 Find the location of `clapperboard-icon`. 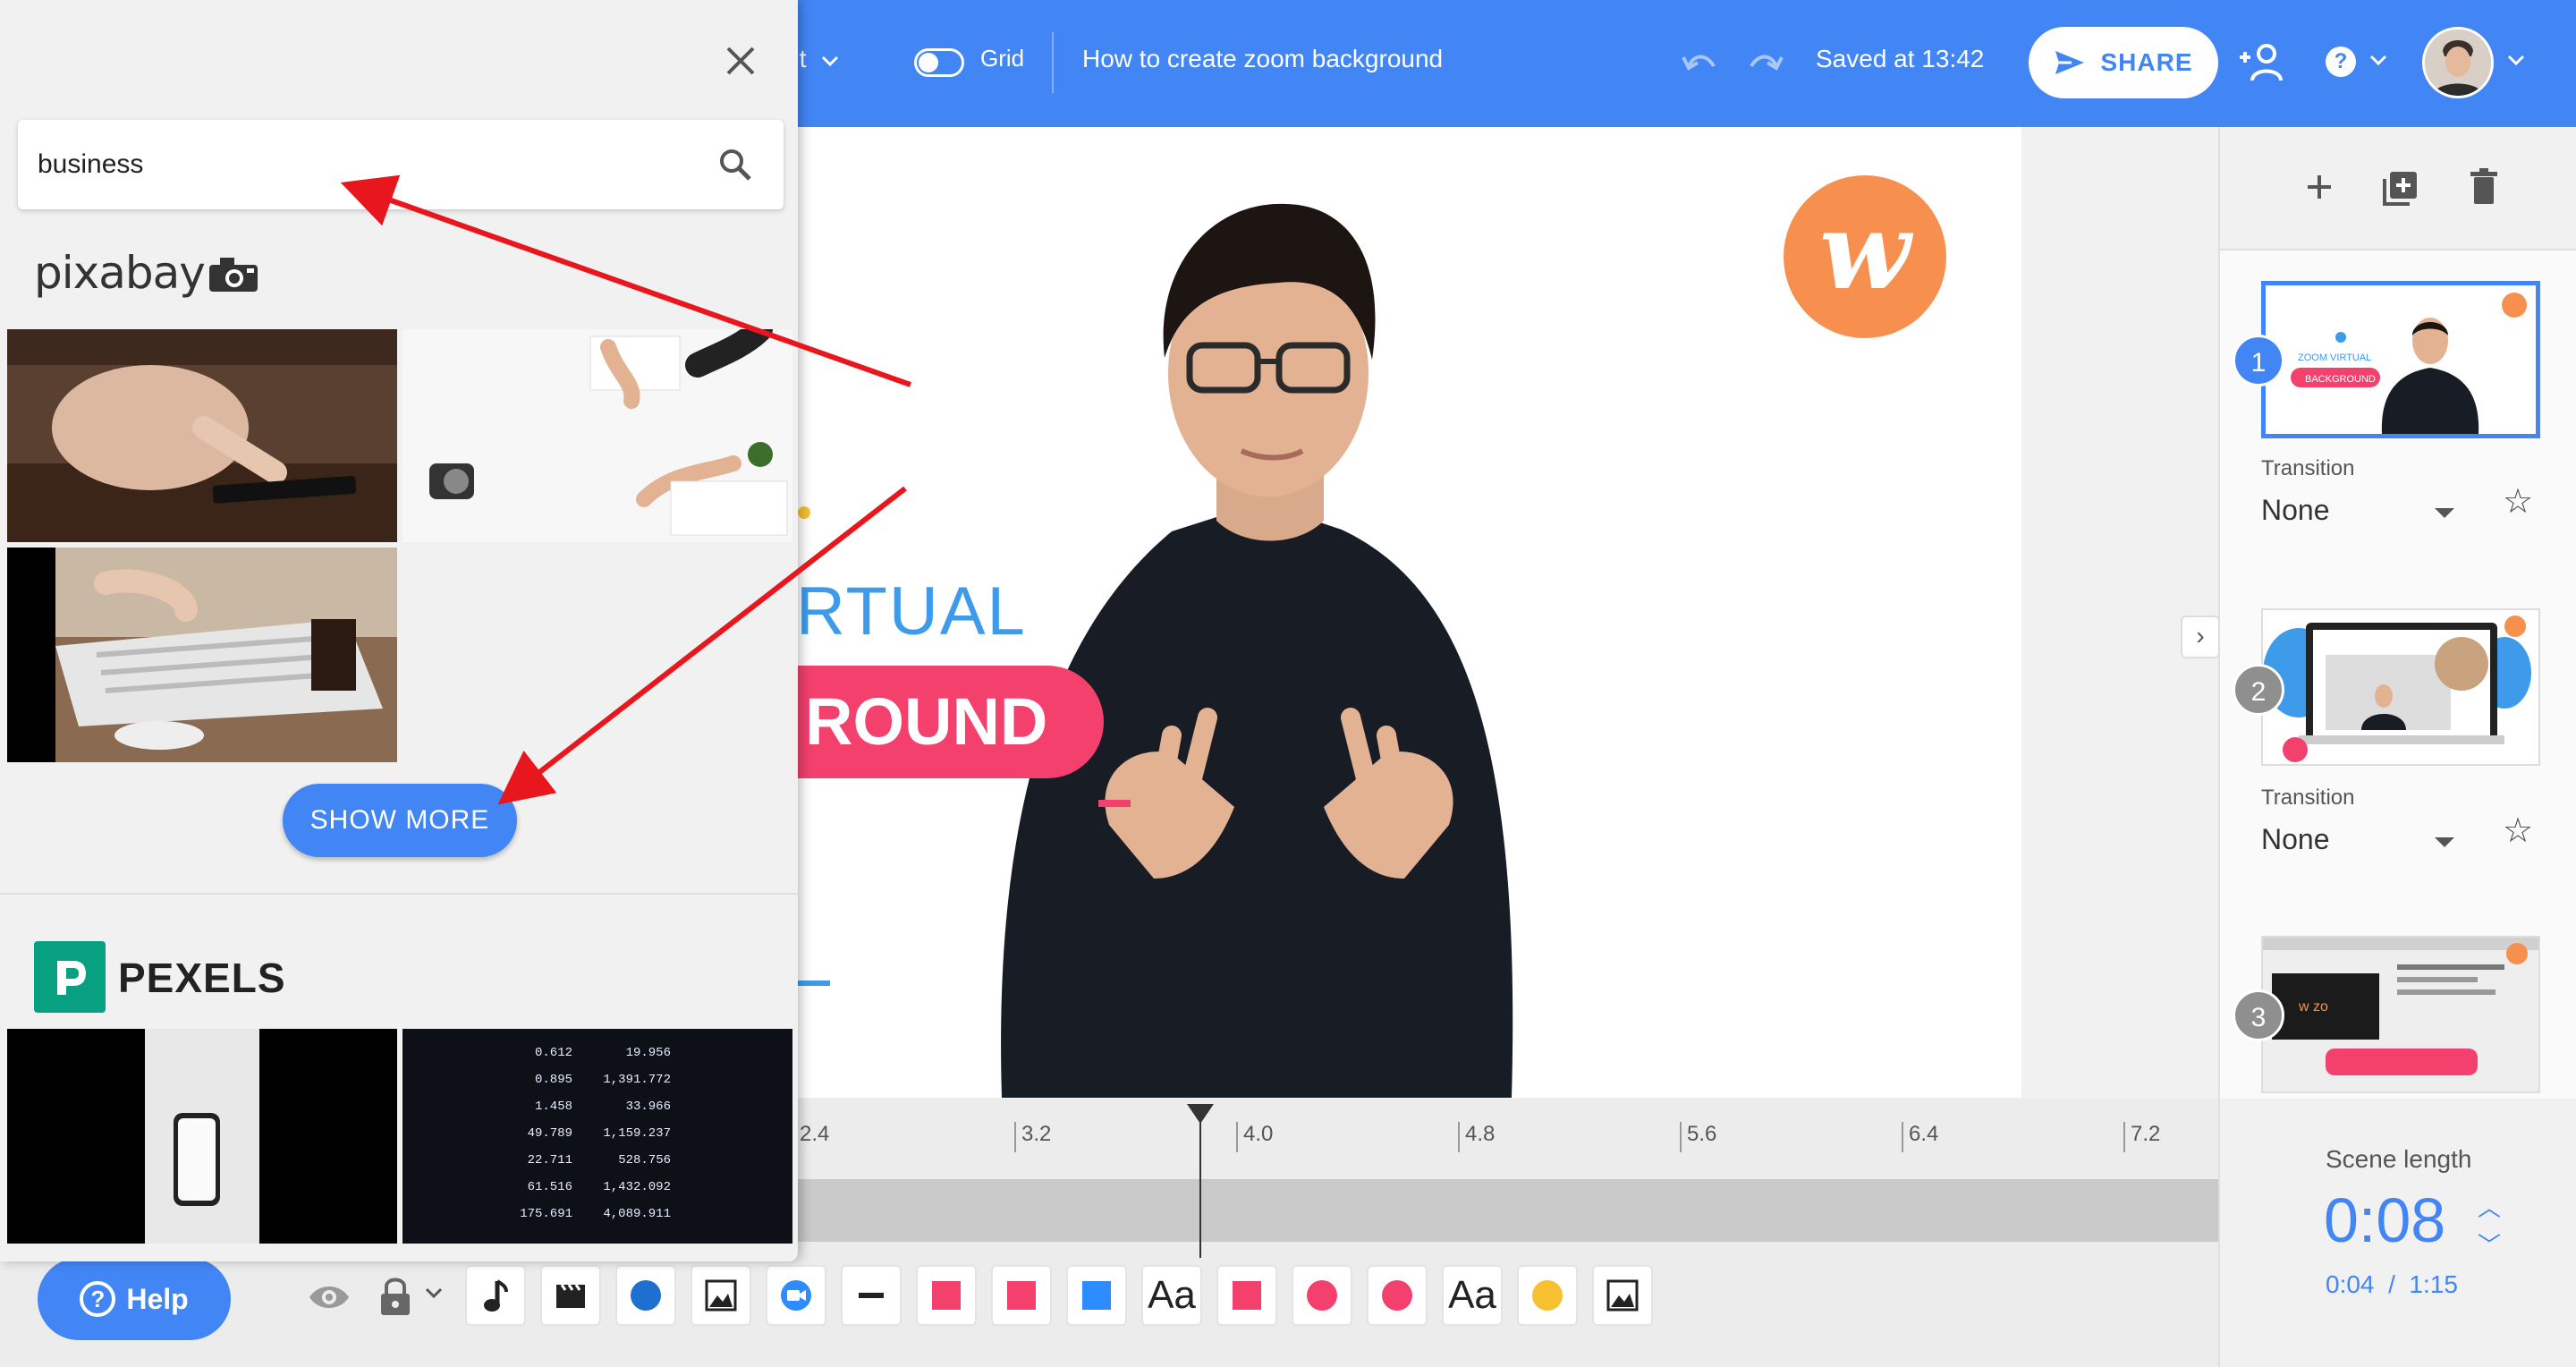

clapperboard-icon is located at coordinates (570, 1296).